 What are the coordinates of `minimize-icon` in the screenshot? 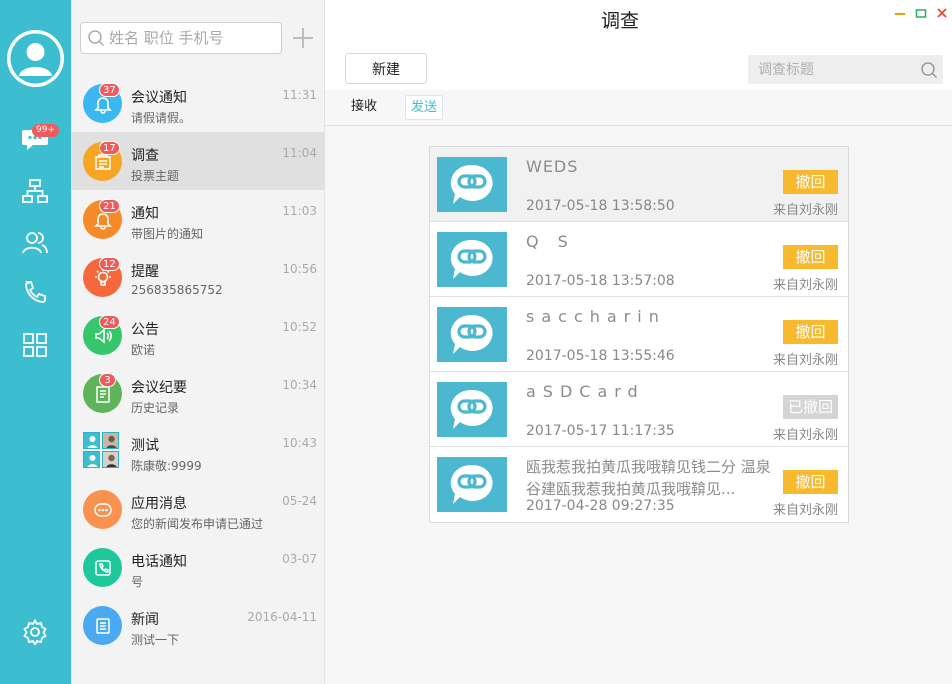 It's located at (899, 12).